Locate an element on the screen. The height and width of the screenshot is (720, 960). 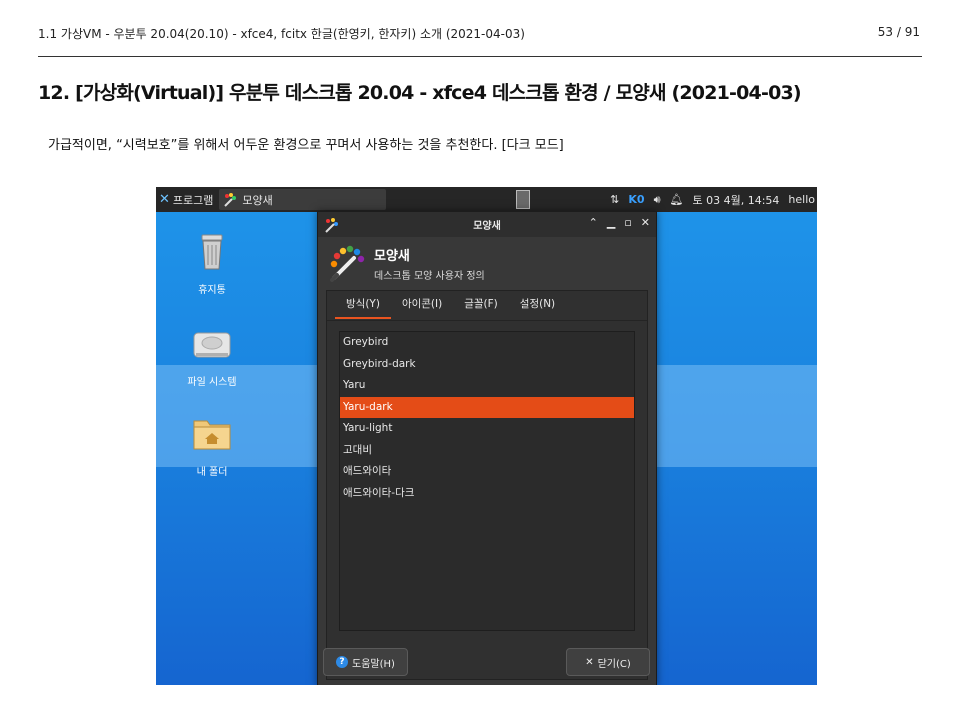
tab-style: 방식(Y) is located at coordinates (363, 305).